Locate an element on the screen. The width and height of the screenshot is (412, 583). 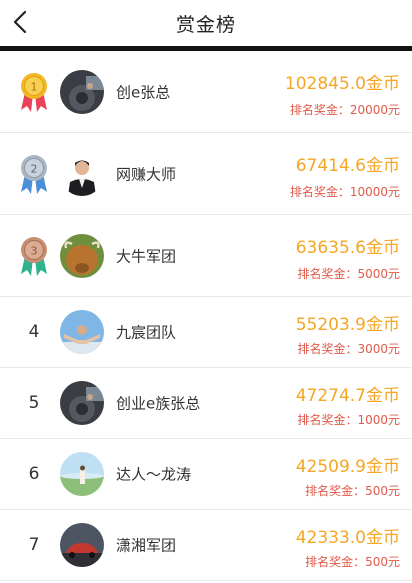
coin-amount: 55203.9金币 is located at coordinates (347, 325).